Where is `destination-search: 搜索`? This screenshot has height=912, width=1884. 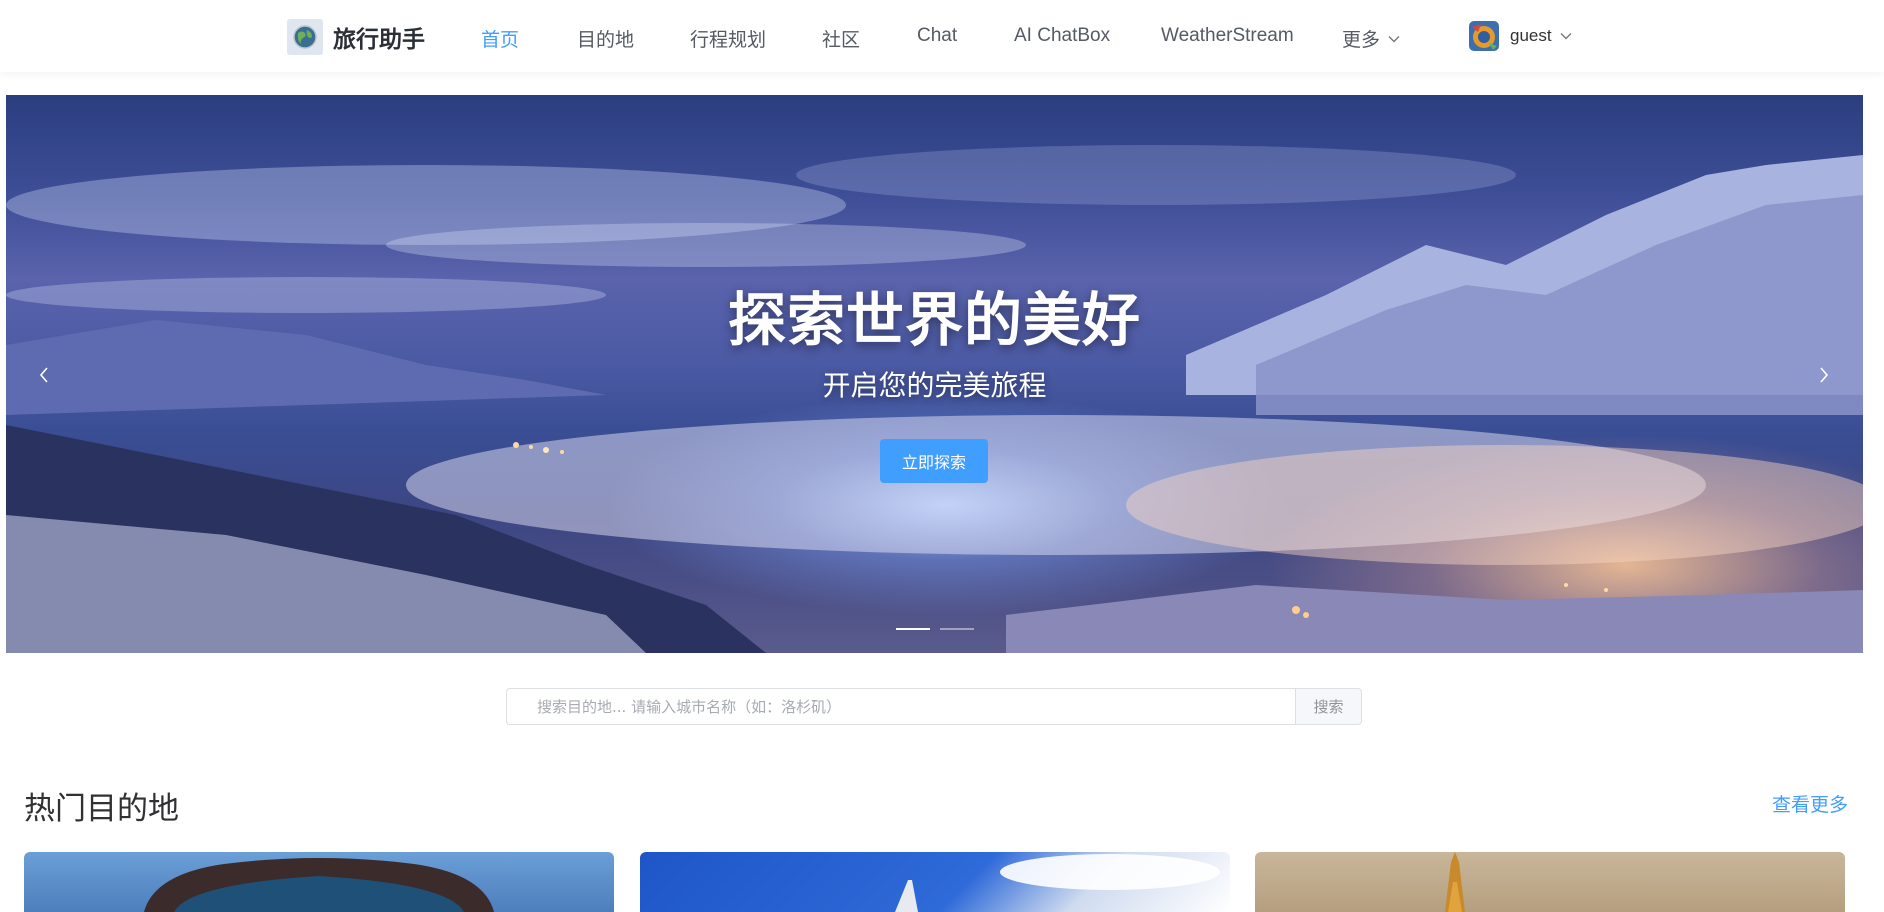
destination-search: 搜索 is located at coordinates (934, 706).